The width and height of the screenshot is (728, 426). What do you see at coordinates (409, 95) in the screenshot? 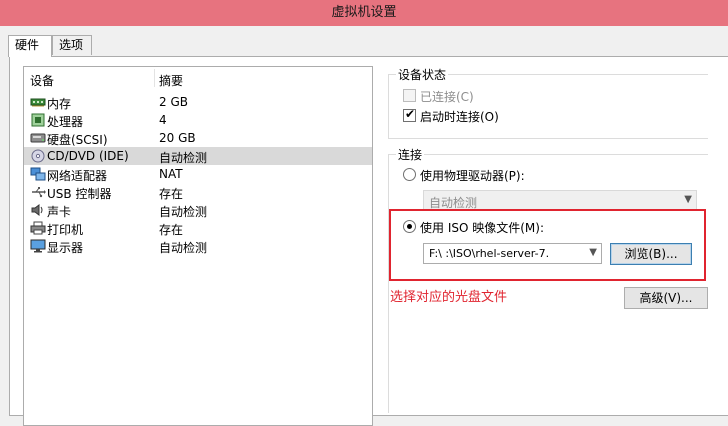
I see `connected-checkbox` at bounding box center [409, 95].